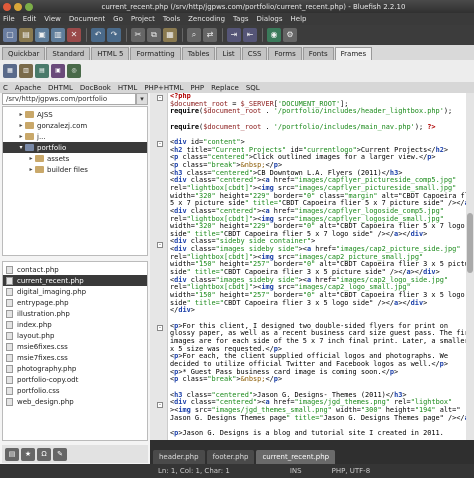 This screenshot has width=474, height=478. Describe the element at coordinates (75, 269) in the screenshot. I see `file-item: contact.php` at that location.